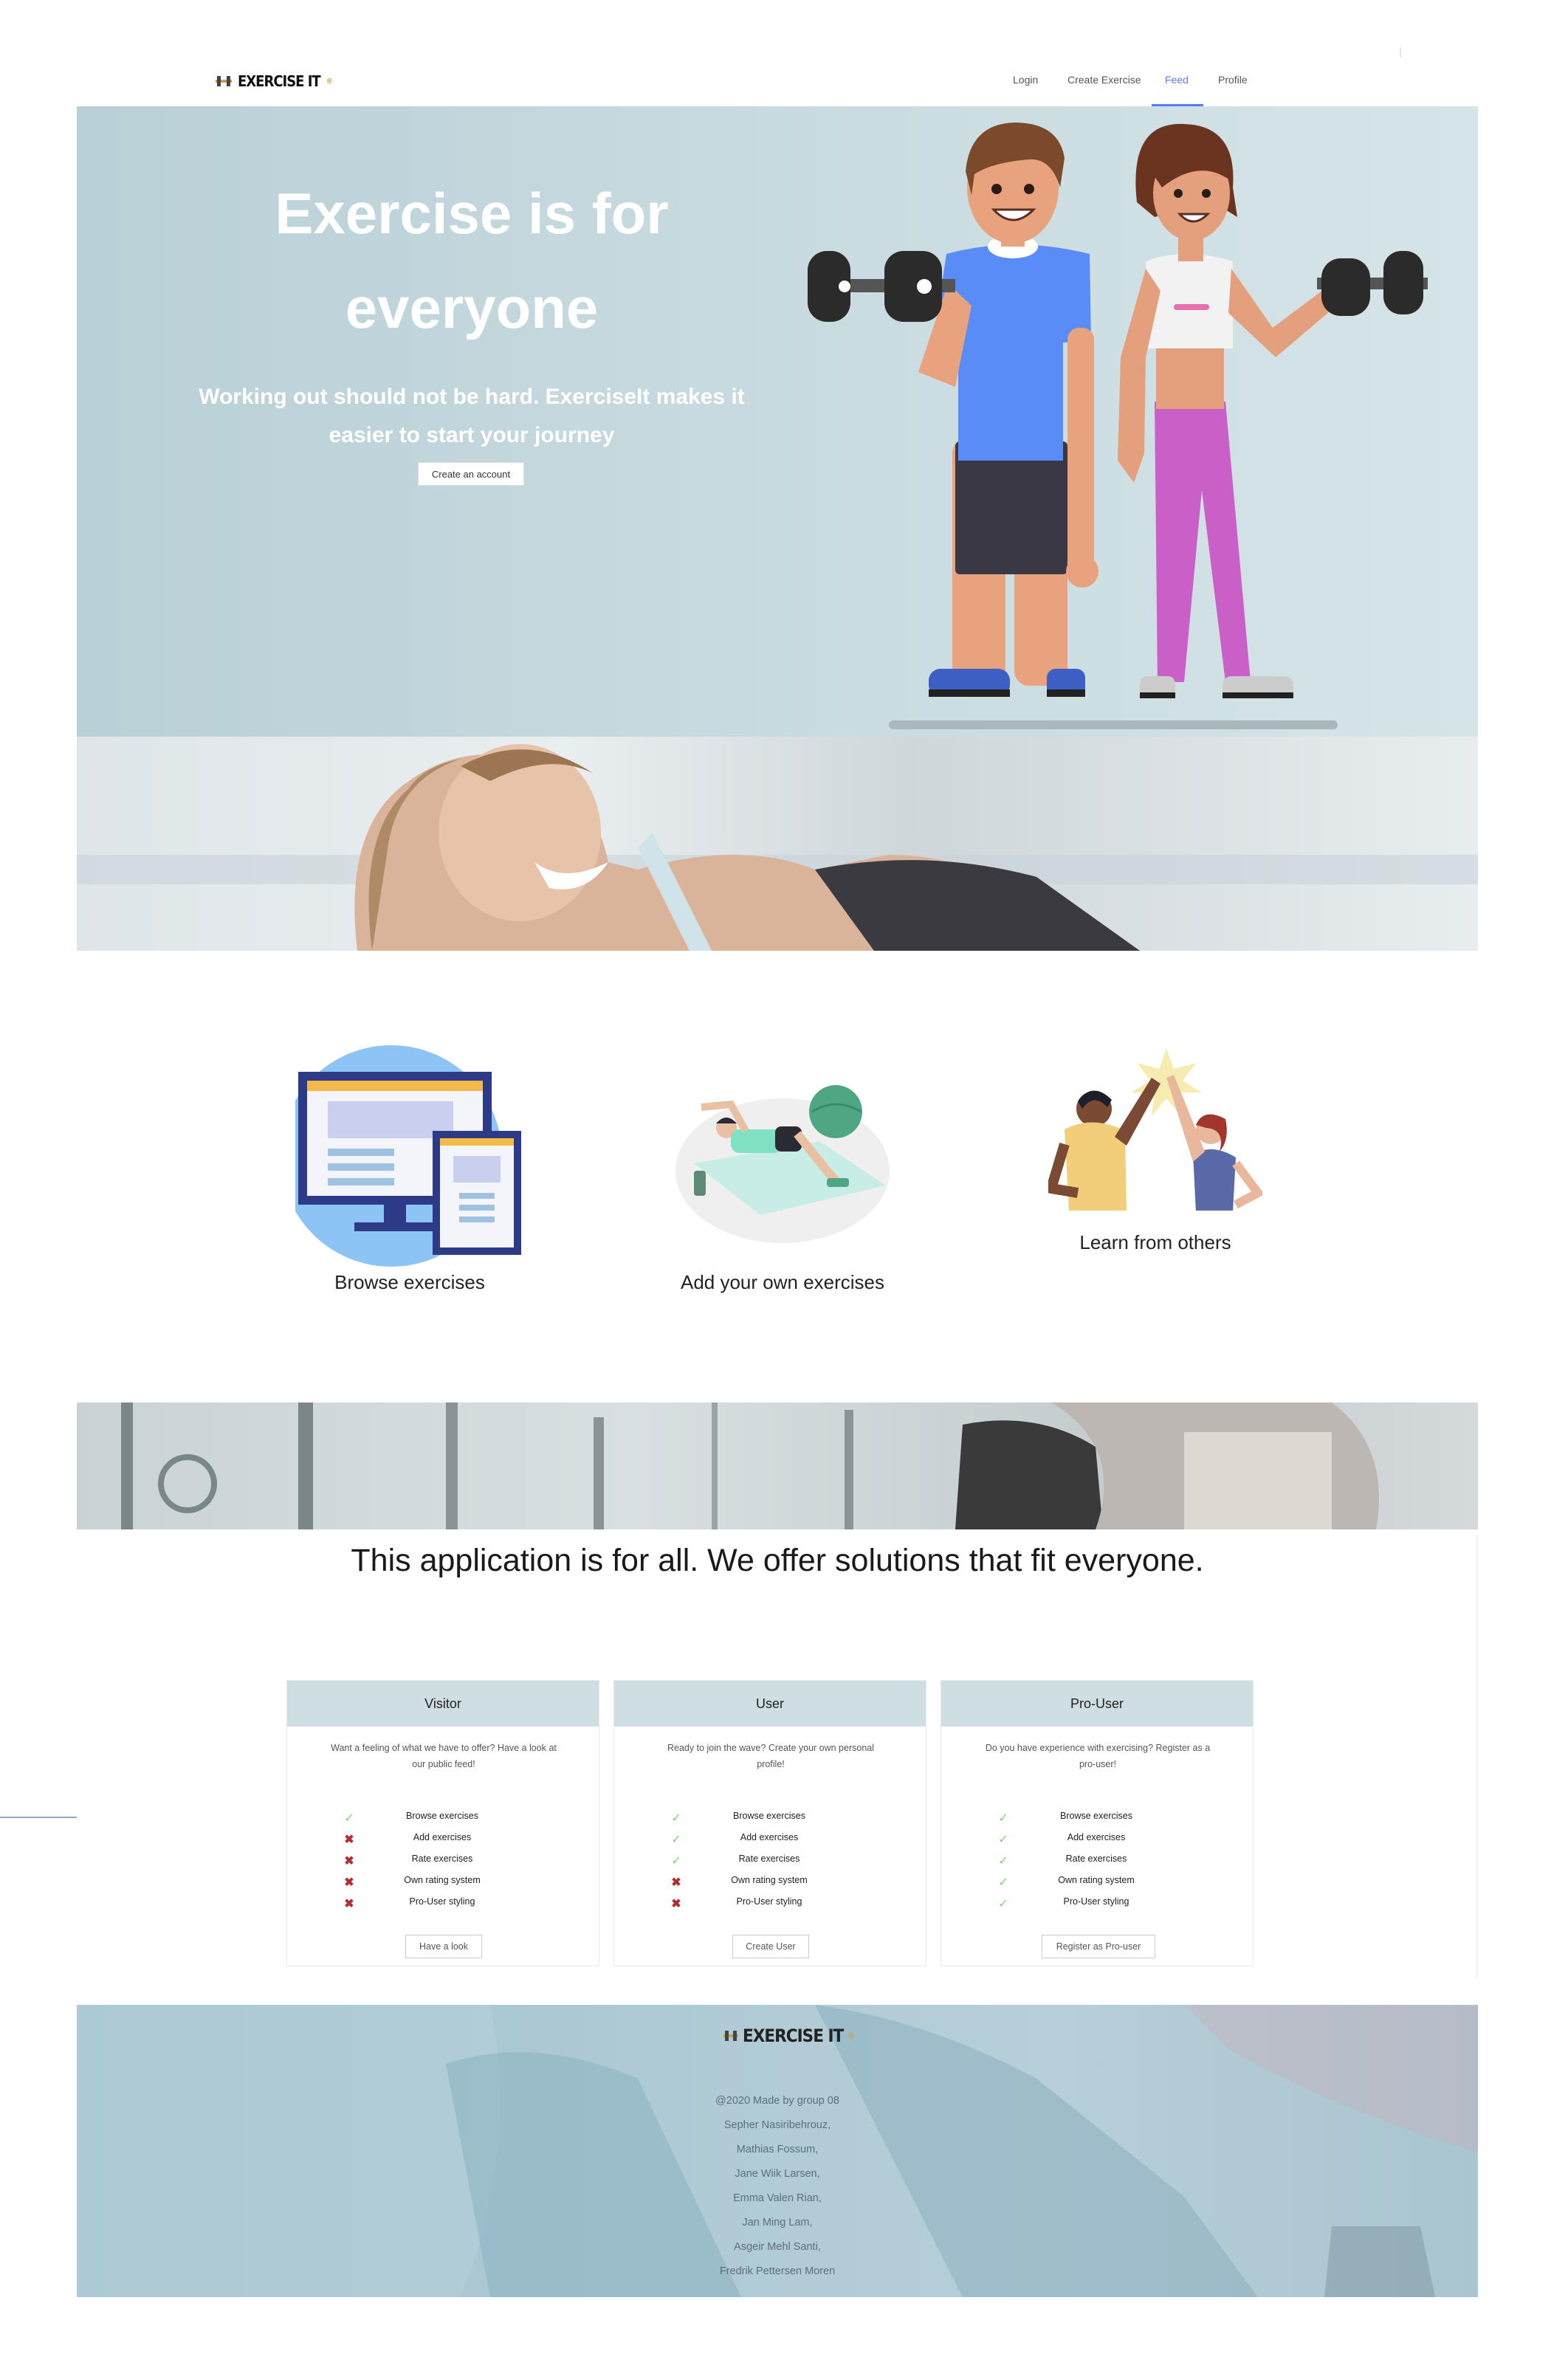  What do you see at coordinates (1096, 1904) in the screenshot?
I see `plan-feature: ✓ Pro-User styling` at bounding box center [1096, 1904].